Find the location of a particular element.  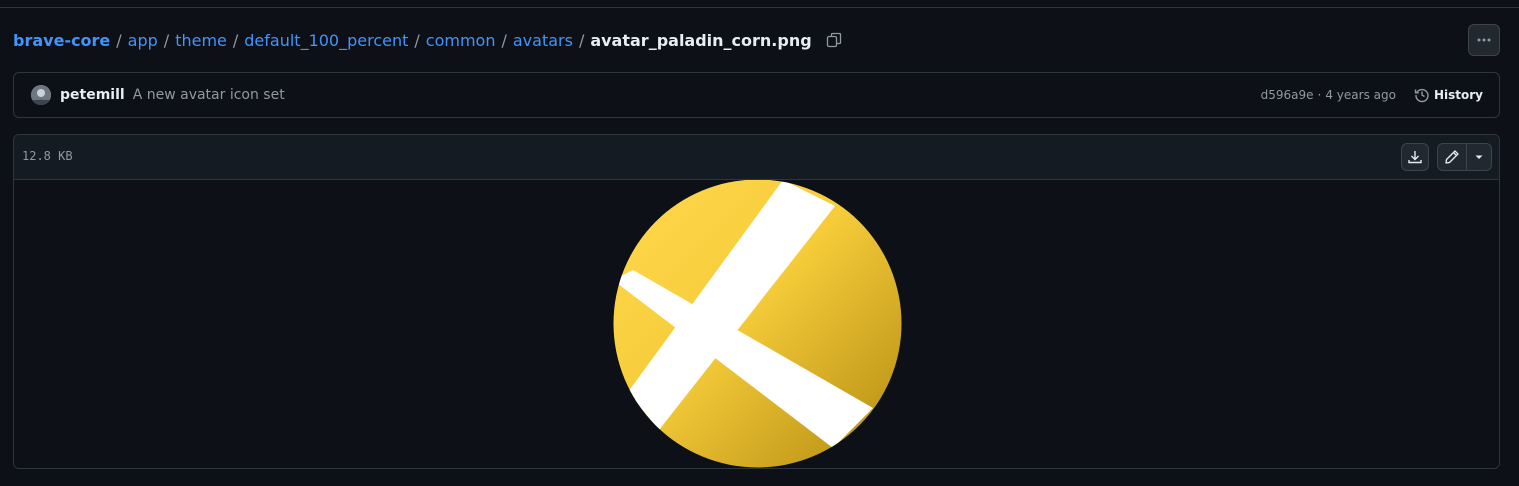

breadcrumb-link-default-100-percent: default_100_percent is located at coordinates (326, 40).